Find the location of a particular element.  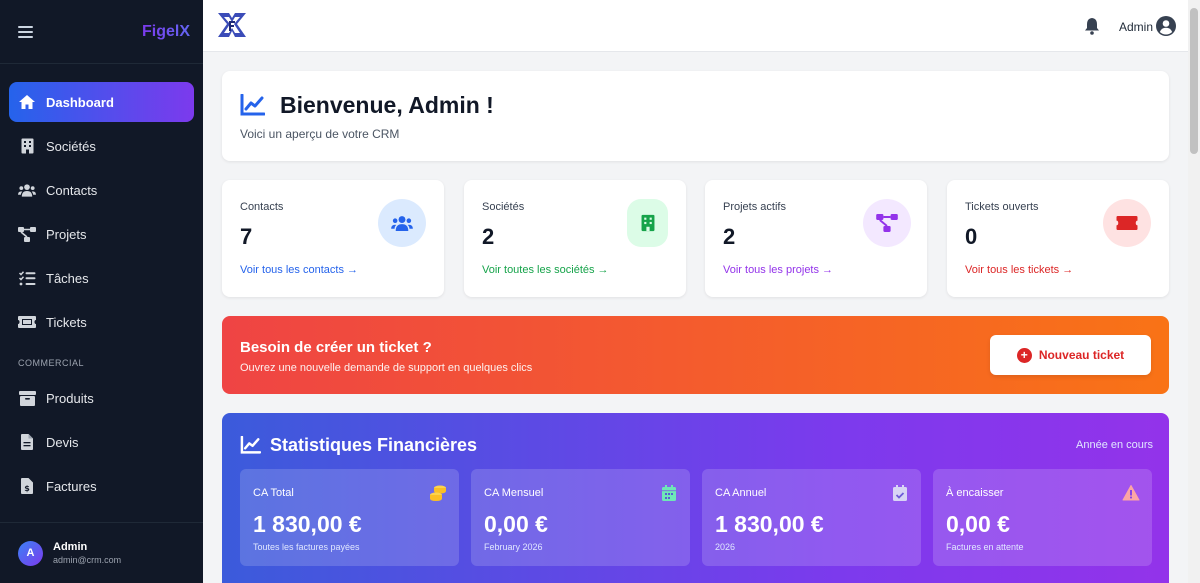

sidebar-item-label: Contacts is located at coordinates (72, 190).